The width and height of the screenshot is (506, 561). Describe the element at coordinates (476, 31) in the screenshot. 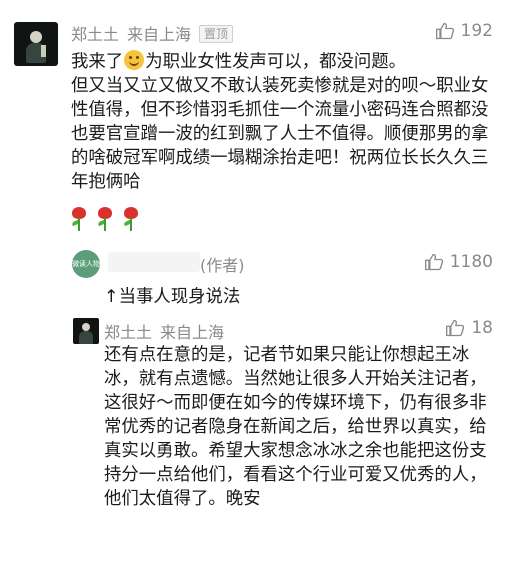

I see `like-count: 192` at that location.